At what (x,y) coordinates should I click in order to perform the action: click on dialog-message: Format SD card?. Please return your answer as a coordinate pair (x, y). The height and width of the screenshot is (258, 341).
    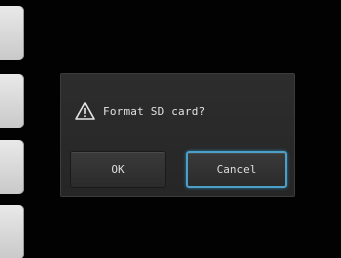
    Looking at the image, I should click on (140, 111).